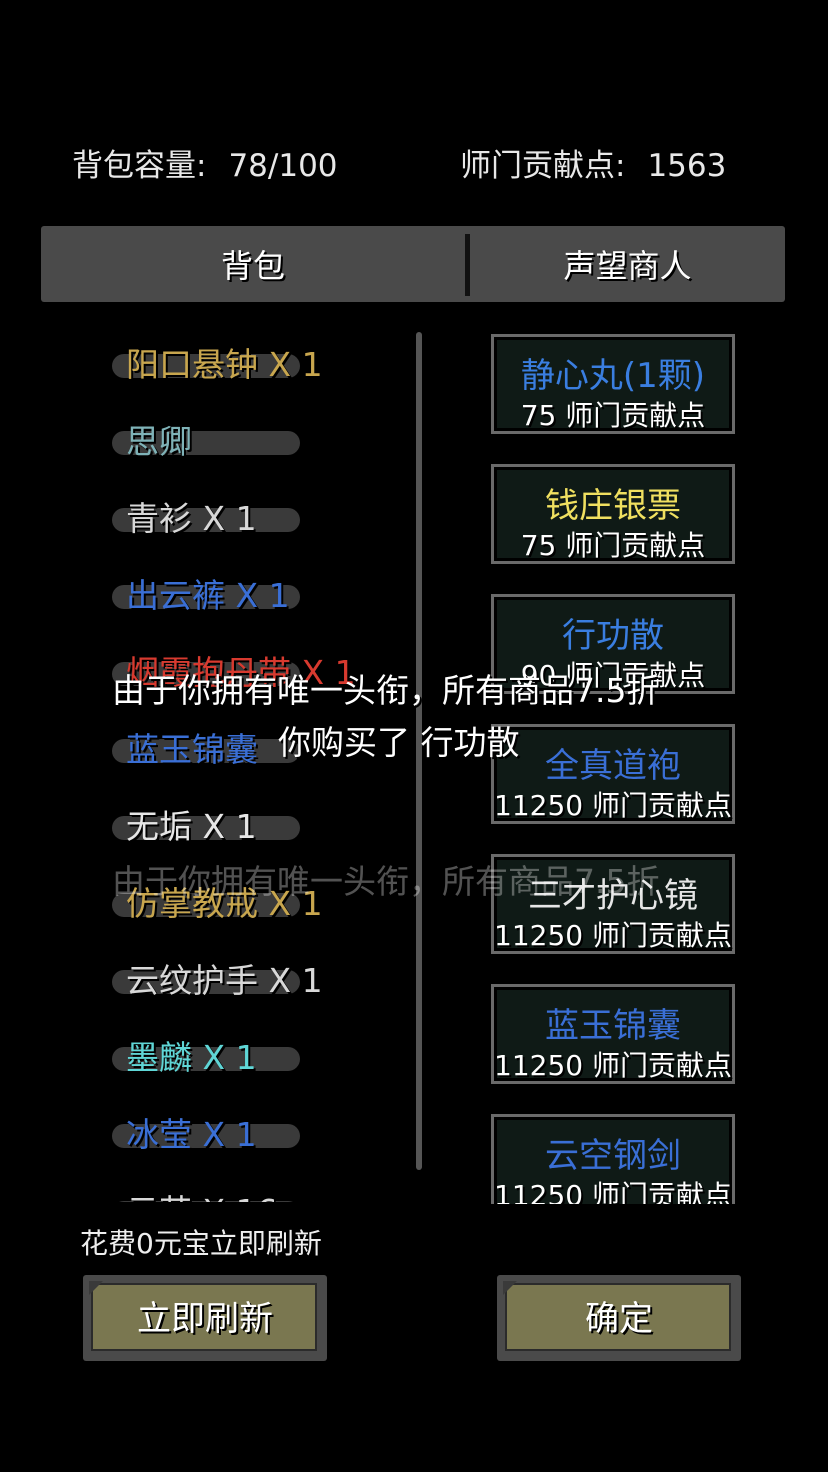 This screenshot has height=1472, width=828. I want to click on bag-item-label: 思卿, so click(159, 441).